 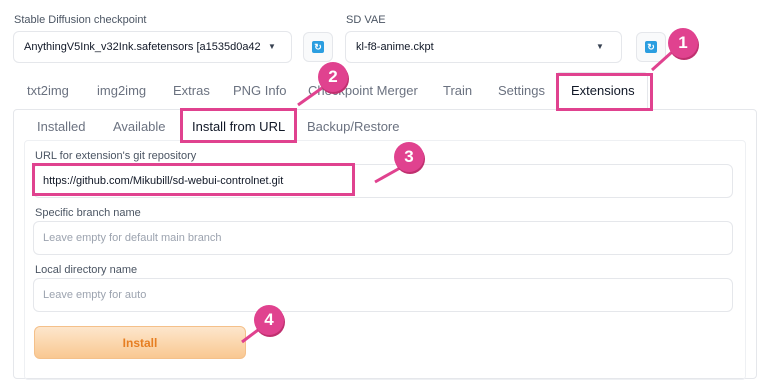 I want to click on step-badge-1: 1, so click(x=683, y=43).